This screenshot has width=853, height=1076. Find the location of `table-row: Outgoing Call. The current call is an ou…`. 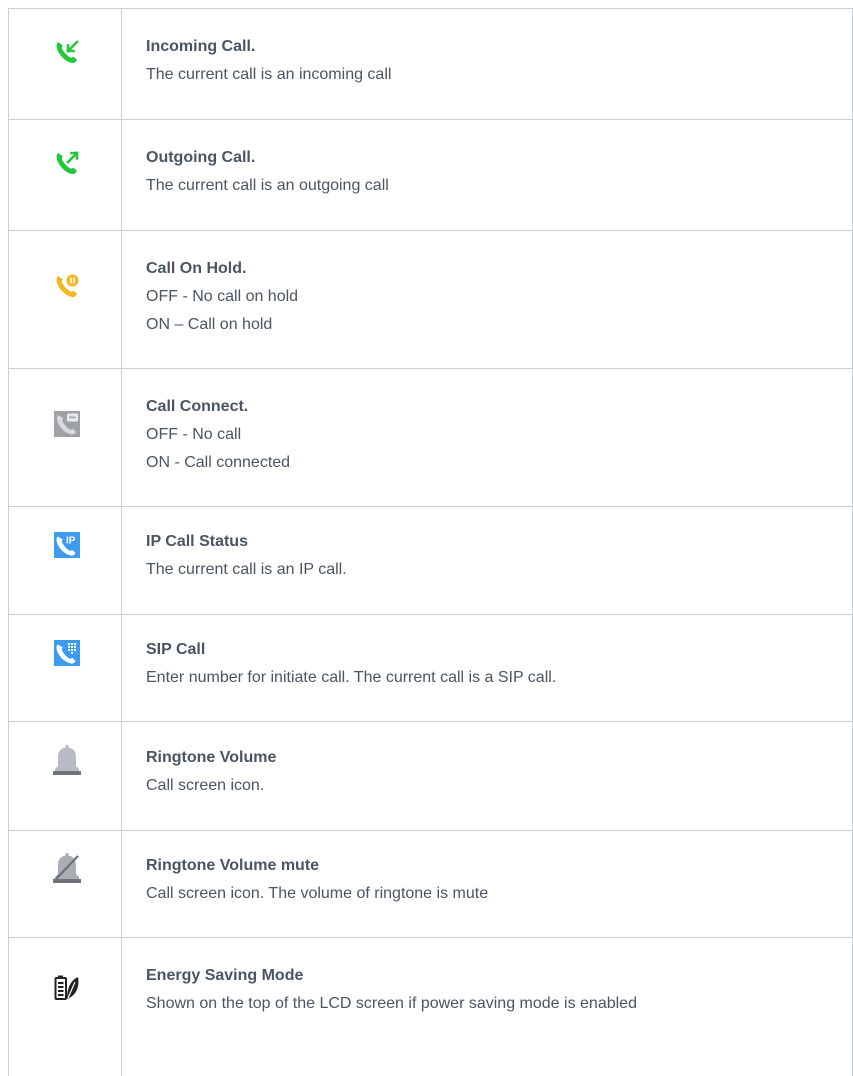

table-row: Outgoing Call. The current call is an ou… is located at coordinates (430, 175).